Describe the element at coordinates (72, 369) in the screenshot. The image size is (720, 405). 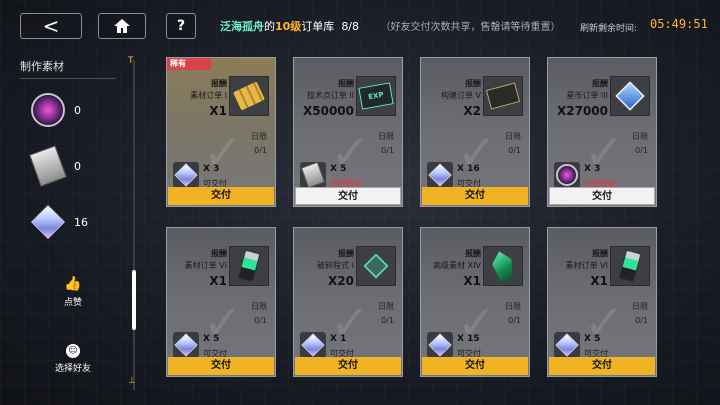
I see `choose-friend-label: 选择好友` at that location.